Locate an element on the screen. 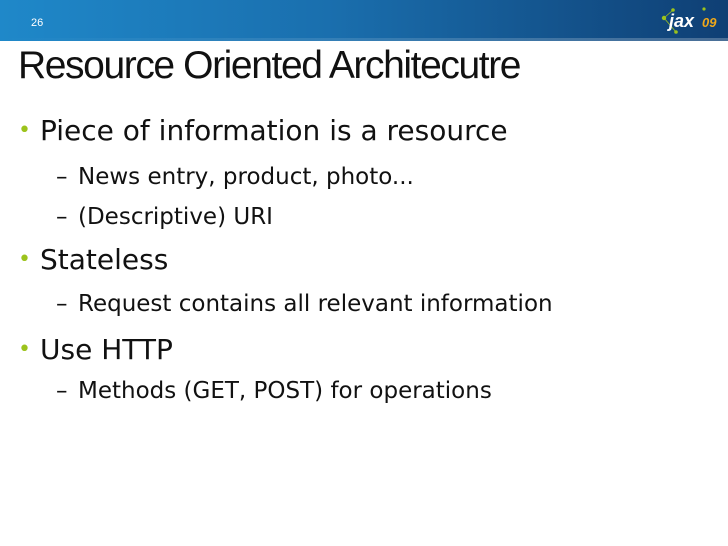 The image size is (728, 546). bullet-item: • Piece of information is a resource is located at coordinates (263, 130).